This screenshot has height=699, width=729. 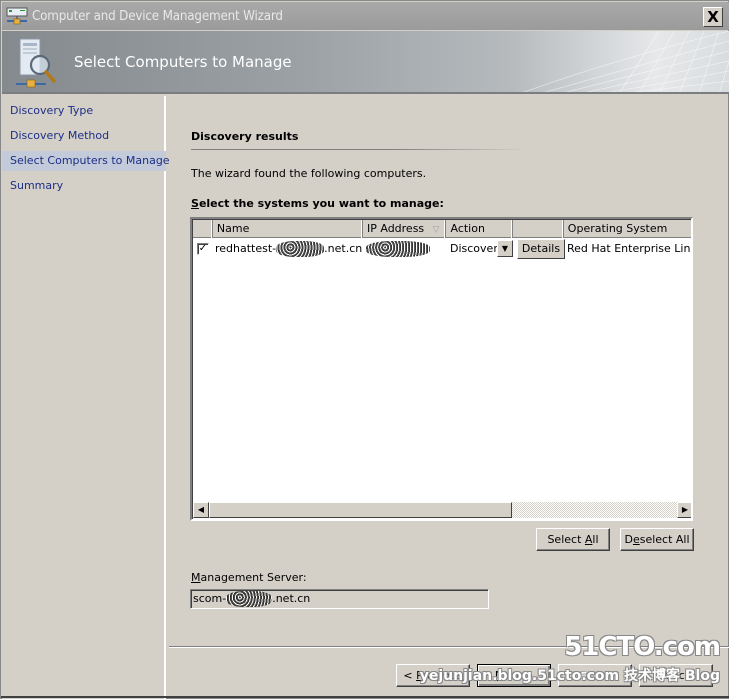 I want to click on row-ip-address, so click(x=398, y=249).